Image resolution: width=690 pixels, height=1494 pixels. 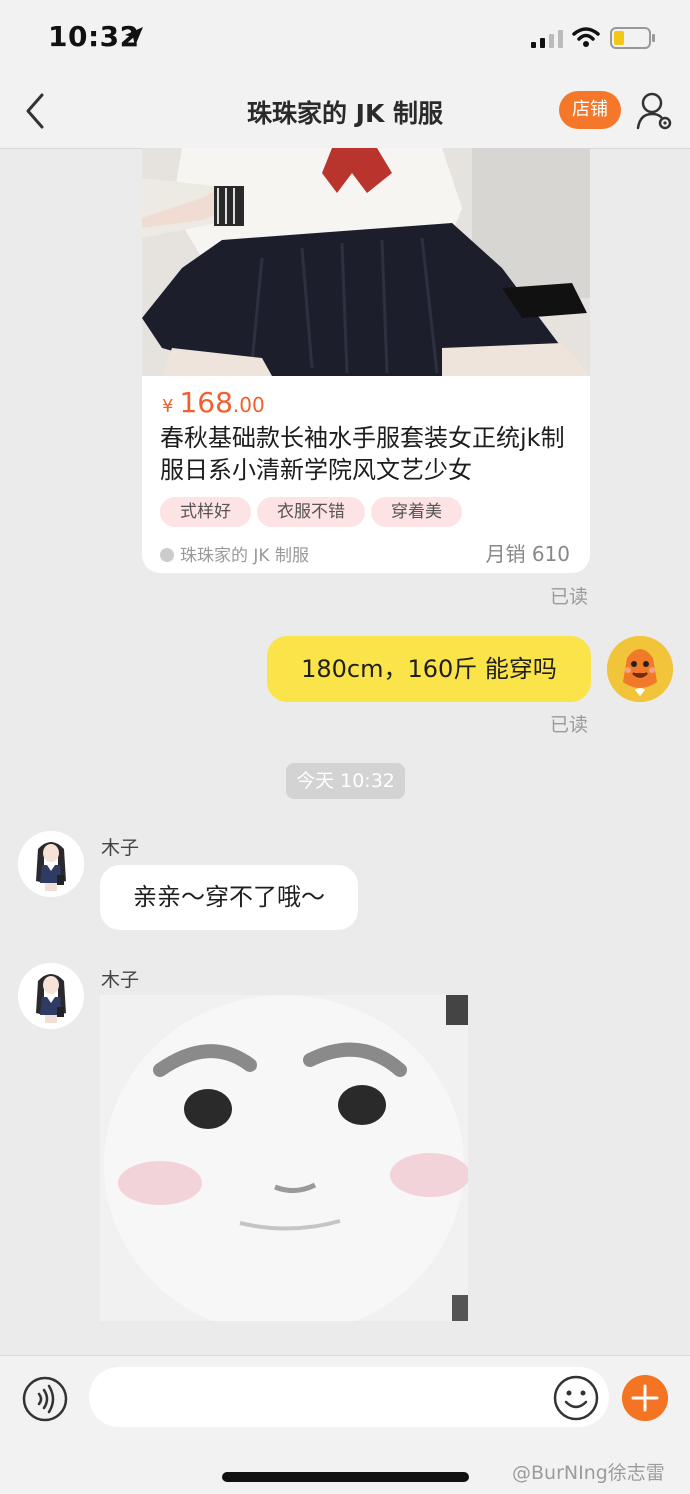 What do you see at coordinates (547, 39) in the screenshot?
I see `cellular-signal-icon` at bounding box center [547, 39].